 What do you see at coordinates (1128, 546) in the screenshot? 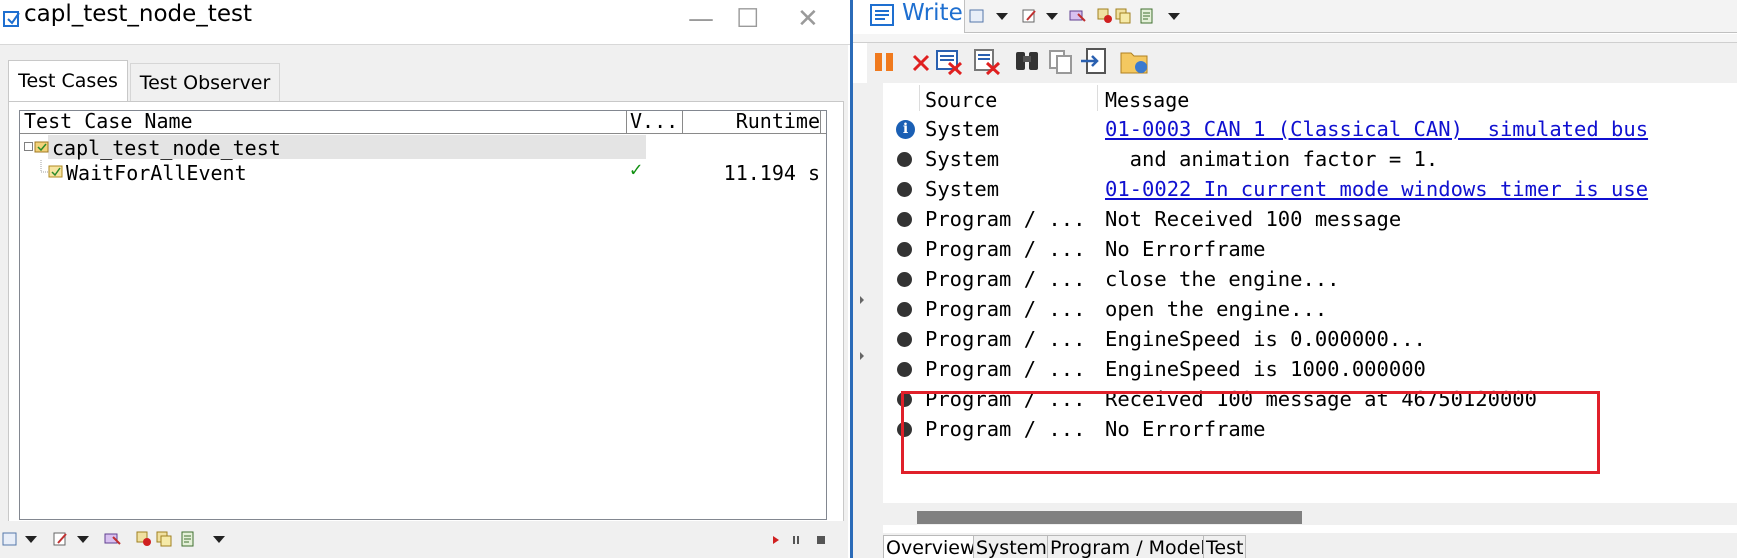
I see `tab-program-model: Program / Model` at bounding box center [1128, 546].